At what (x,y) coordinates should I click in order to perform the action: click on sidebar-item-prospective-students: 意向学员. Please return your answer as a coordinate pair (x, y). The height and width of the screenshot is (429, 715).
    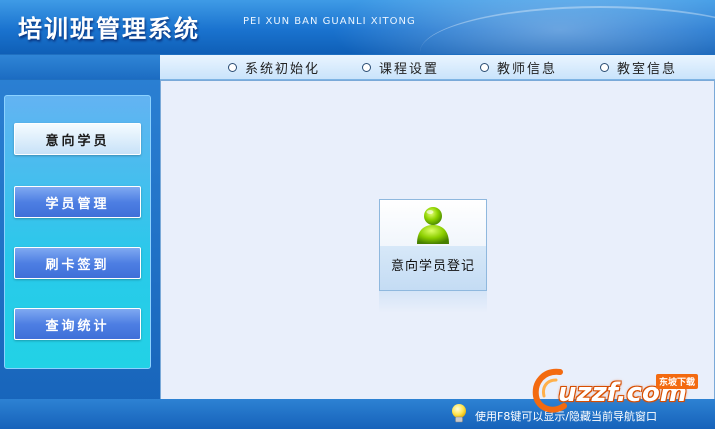
    Looking at the image, I should click on (77, 139).